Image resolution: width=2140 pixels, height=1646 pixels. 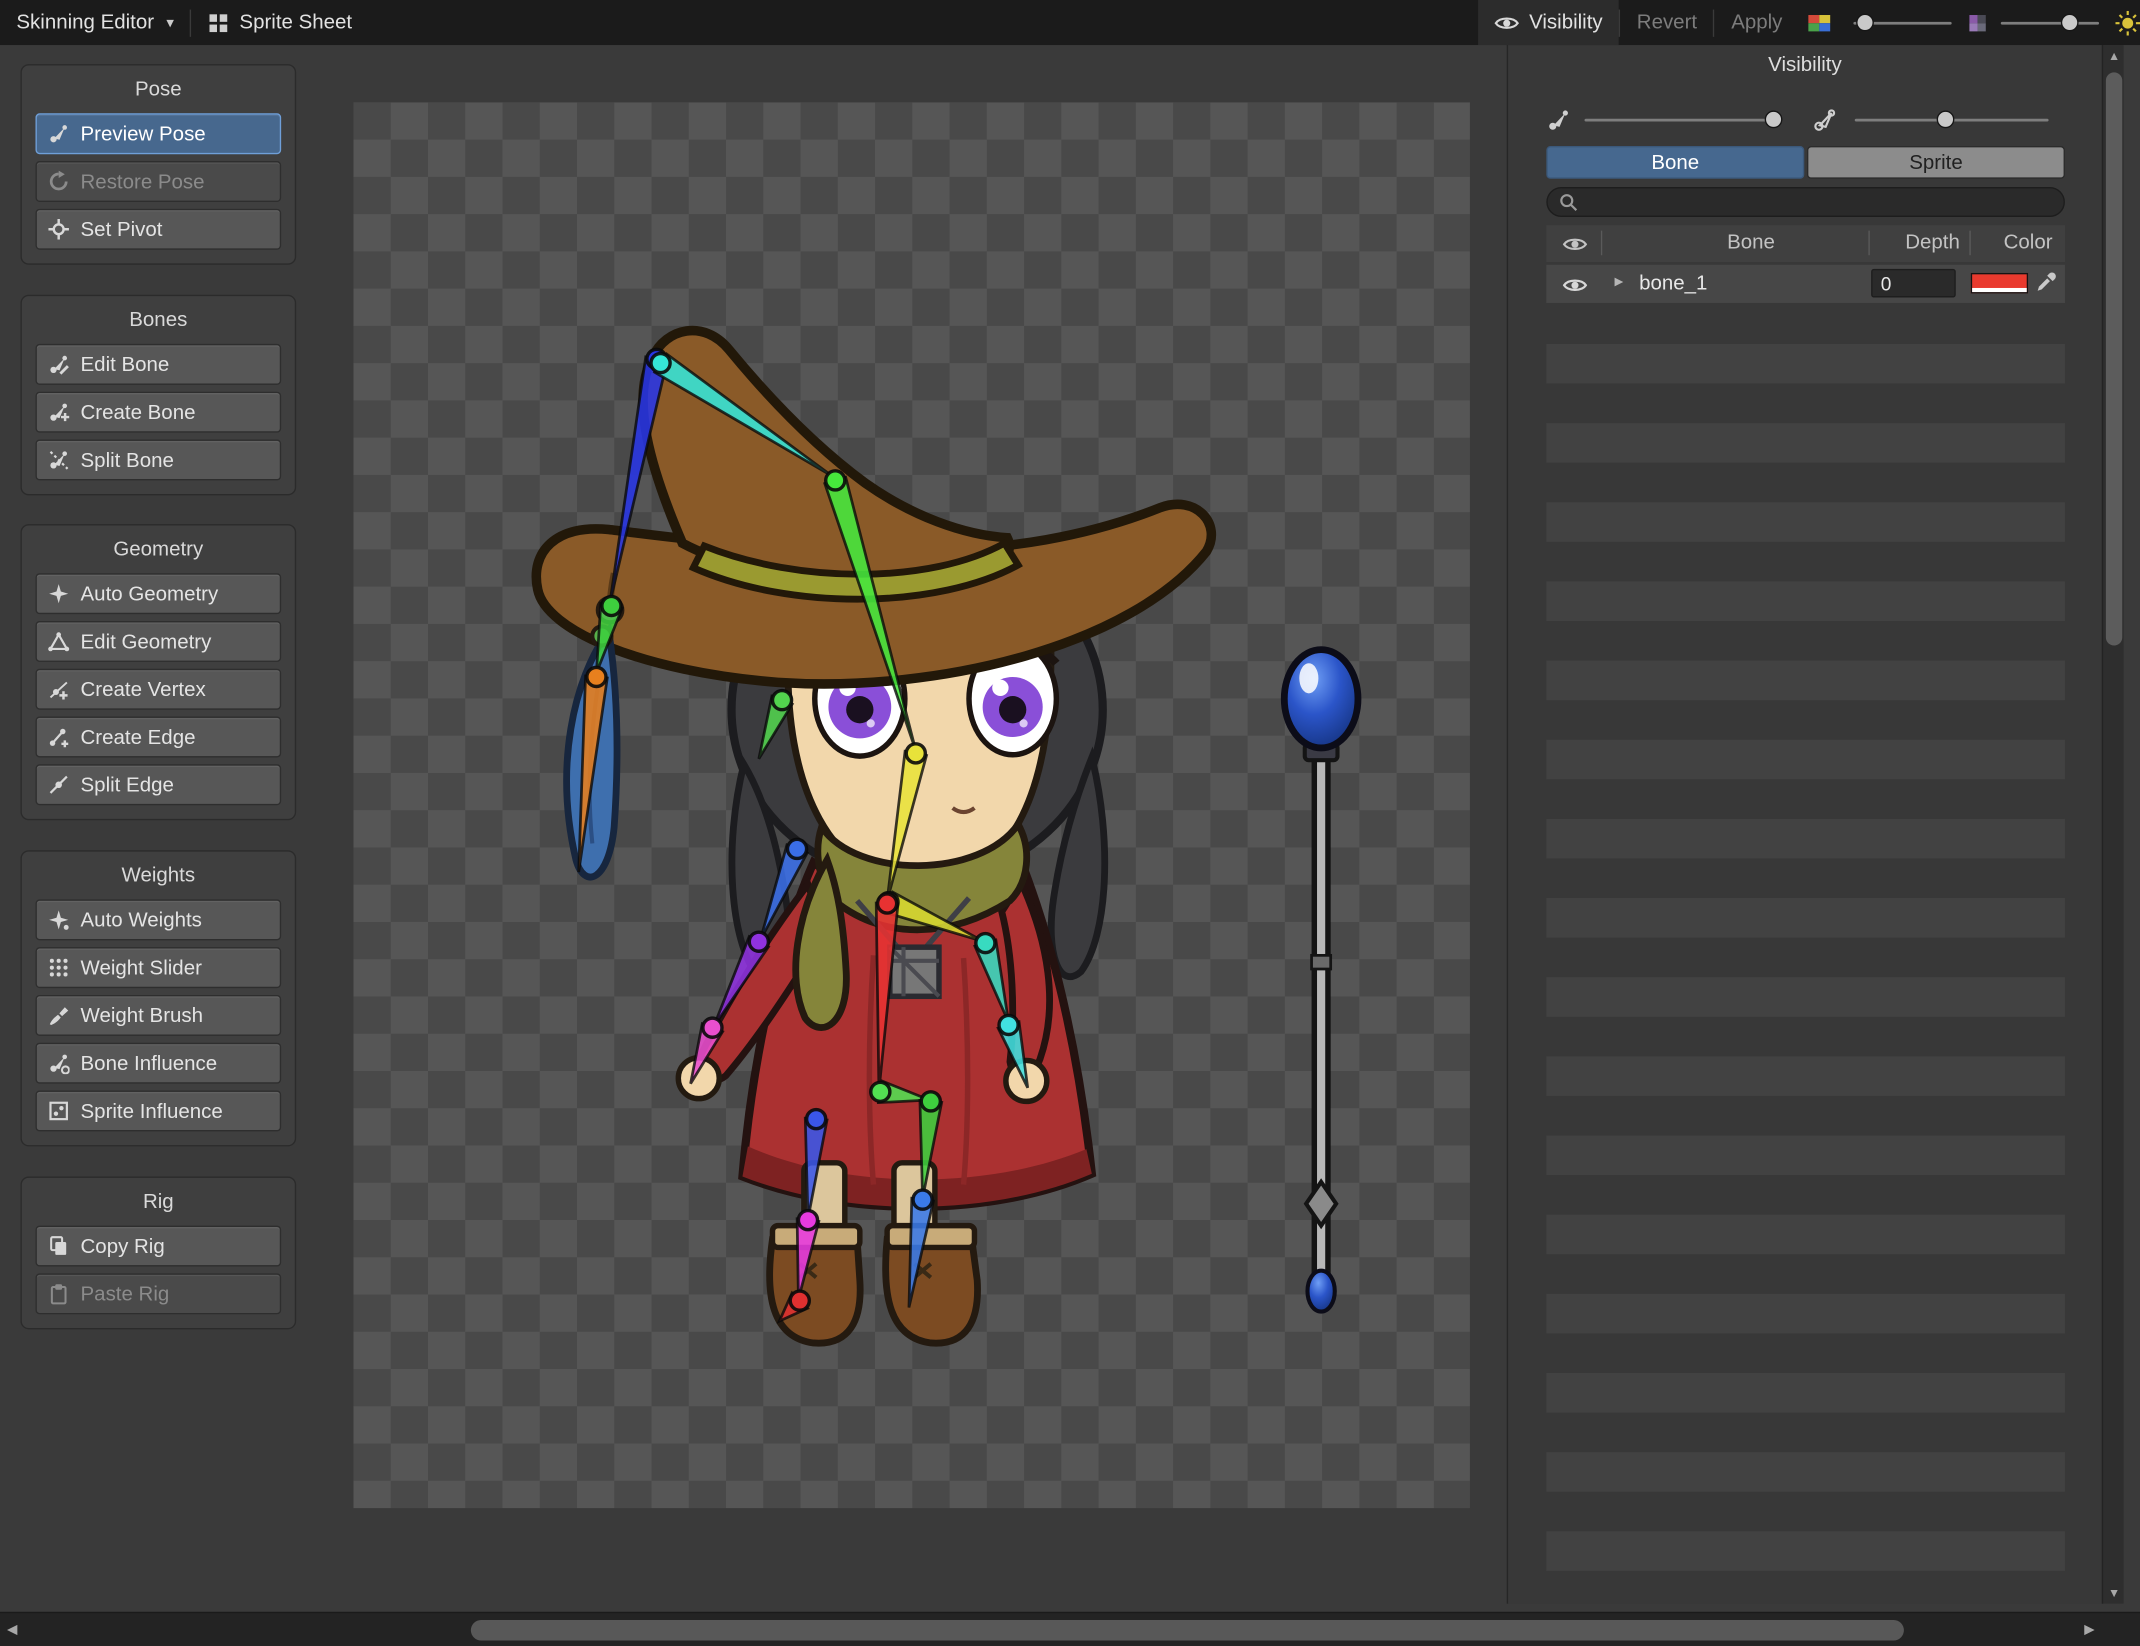 What do you see at coordinates (296, 22) in the screenshot?
I see `sprite-sheet-label: Sprite Sheet` at bounding box center [296, 22].